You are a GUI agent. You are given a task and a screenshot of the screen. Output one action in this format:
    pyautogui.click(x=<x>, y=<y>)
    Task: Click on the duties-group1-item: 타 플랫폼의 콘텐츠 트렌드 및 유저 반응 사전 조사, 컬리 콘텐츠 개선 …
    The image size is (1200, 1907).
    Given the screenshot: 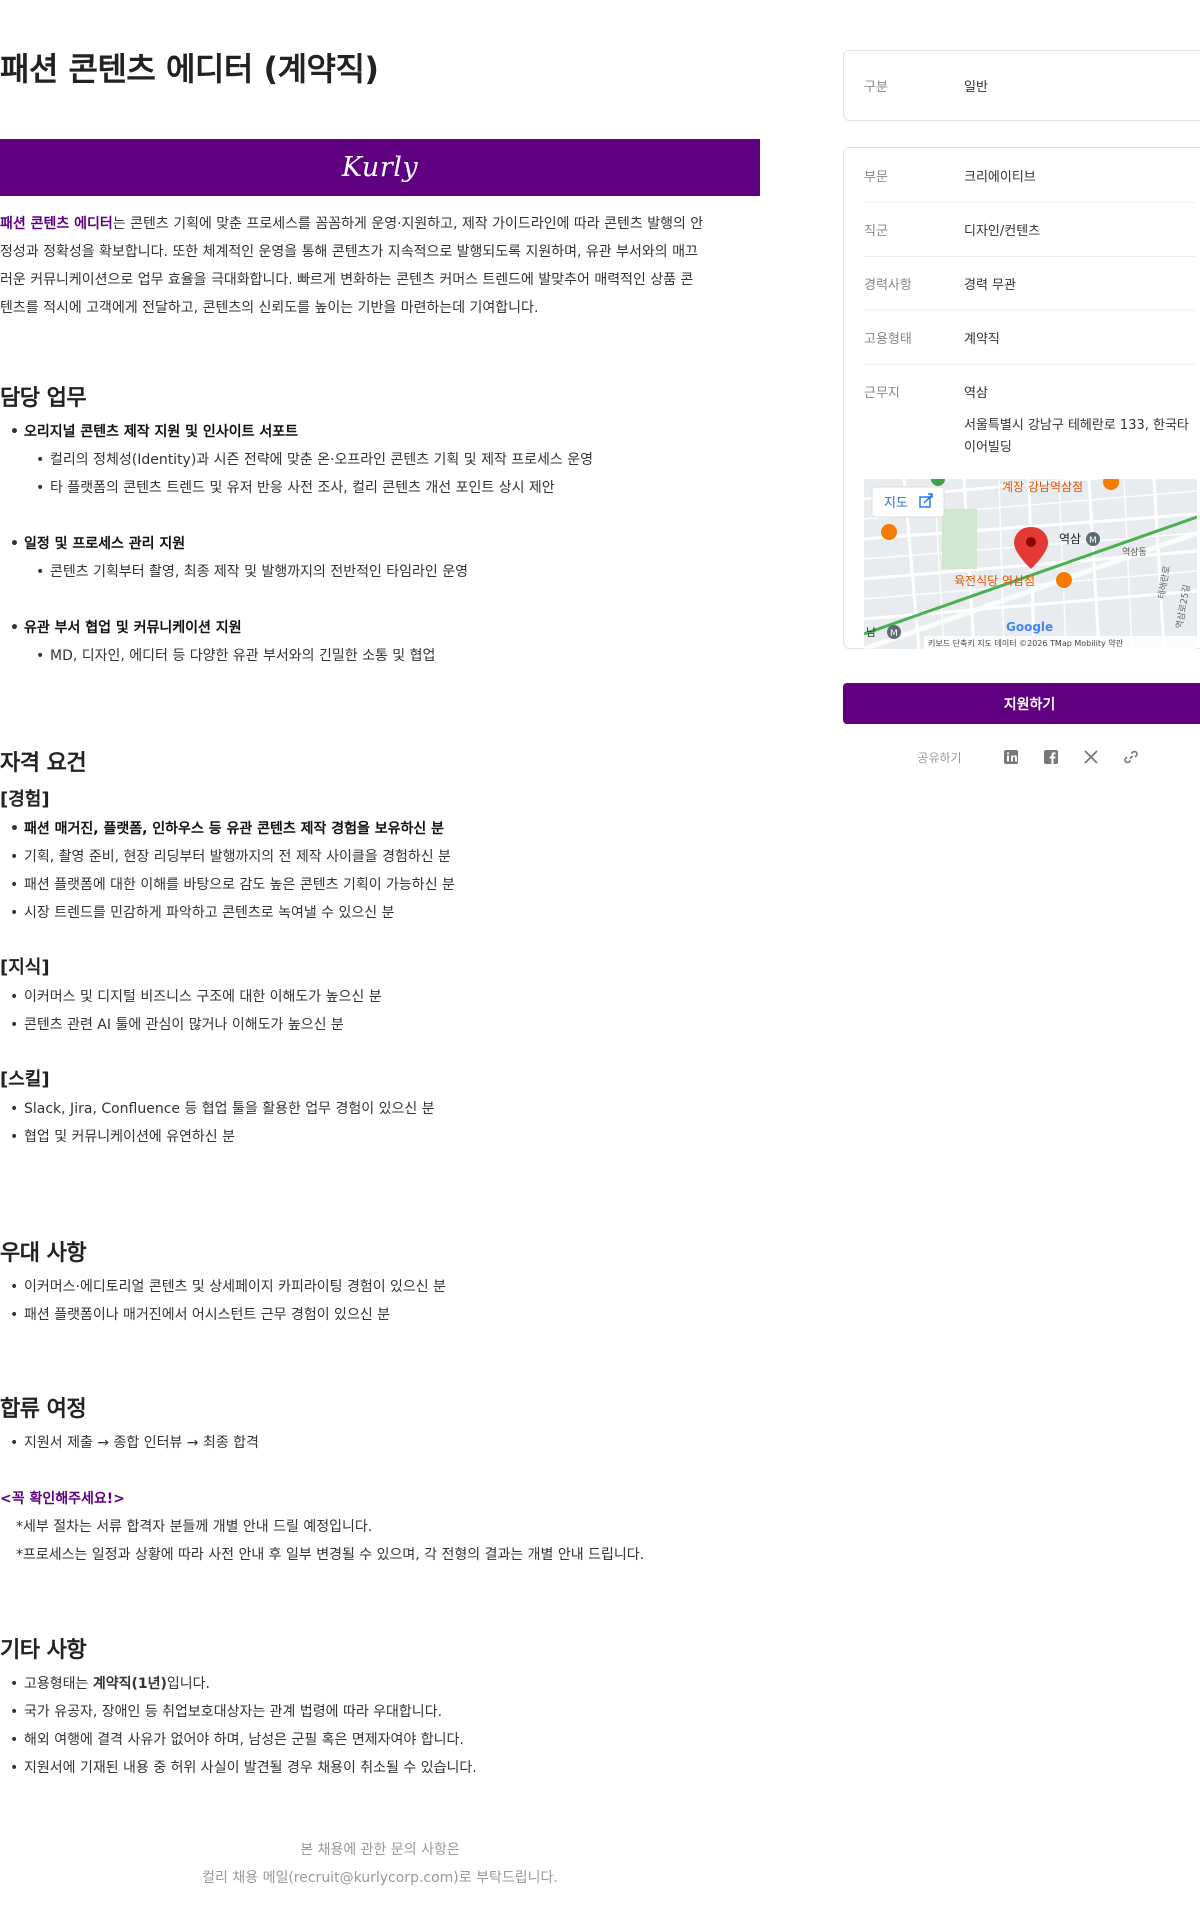 What is the action you would take?
    pyautogui.click(x=380, y=488)
    